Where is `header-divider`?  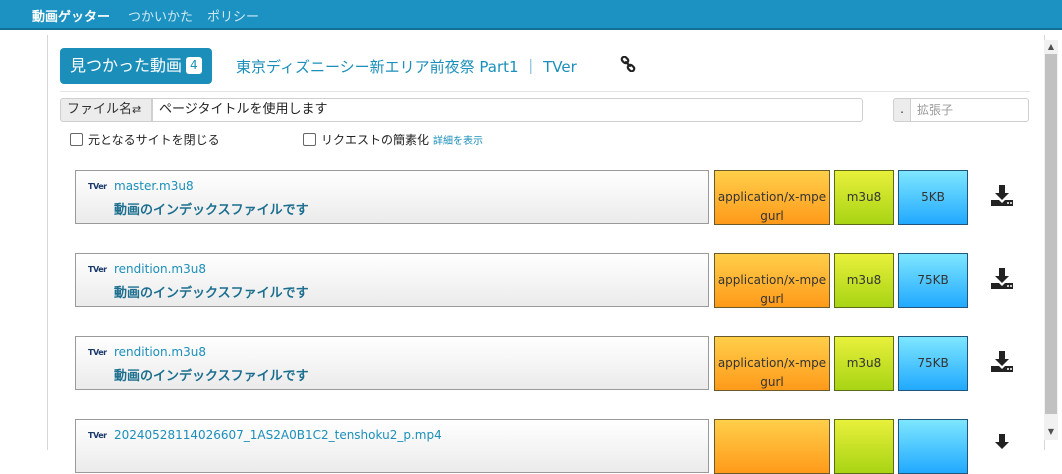 header-divider is located at coordinates (545, 91).